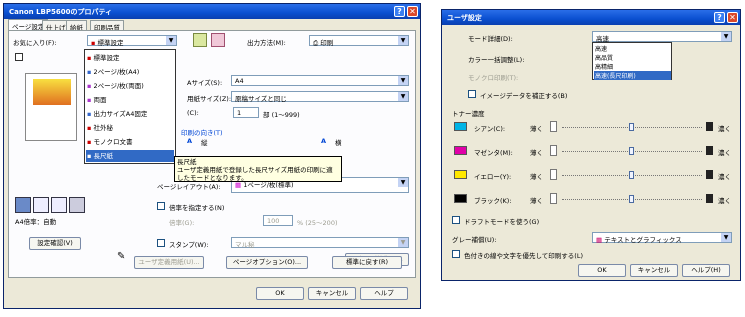 Image resolution: width=745 pixels, height=317 pixels. What do you see at coordinates (553, 150) in the screenshot?
I see `light-icon` at bounding box center [553, 150].